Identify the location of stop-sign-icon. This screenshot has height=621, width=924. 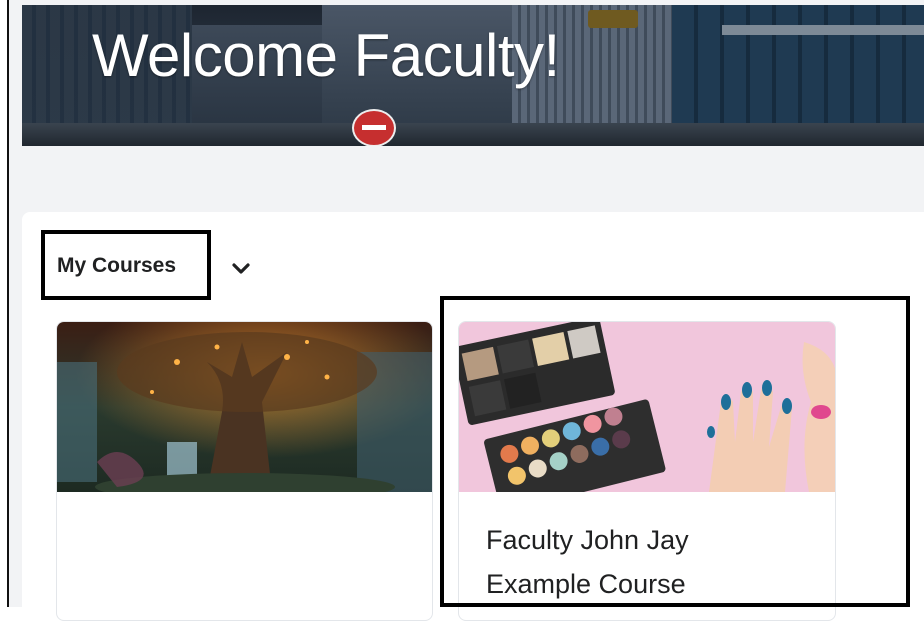
(374, 127).